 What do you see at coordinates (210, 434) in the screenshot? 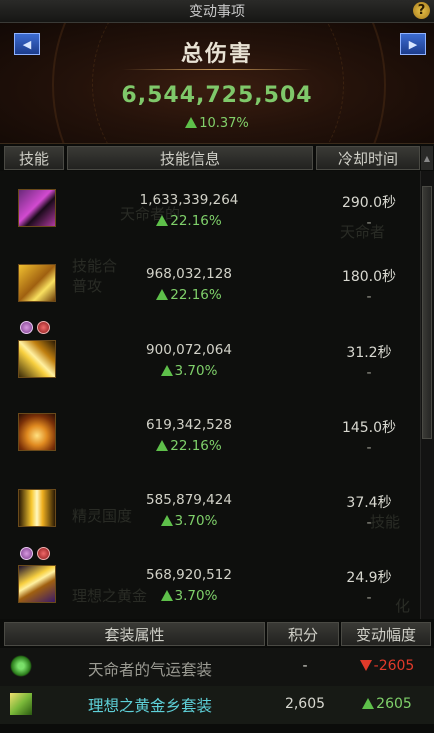
I see `skill-row: 619,342,528 22.16% 145.0秒 -` at bounding box center [210, 434].